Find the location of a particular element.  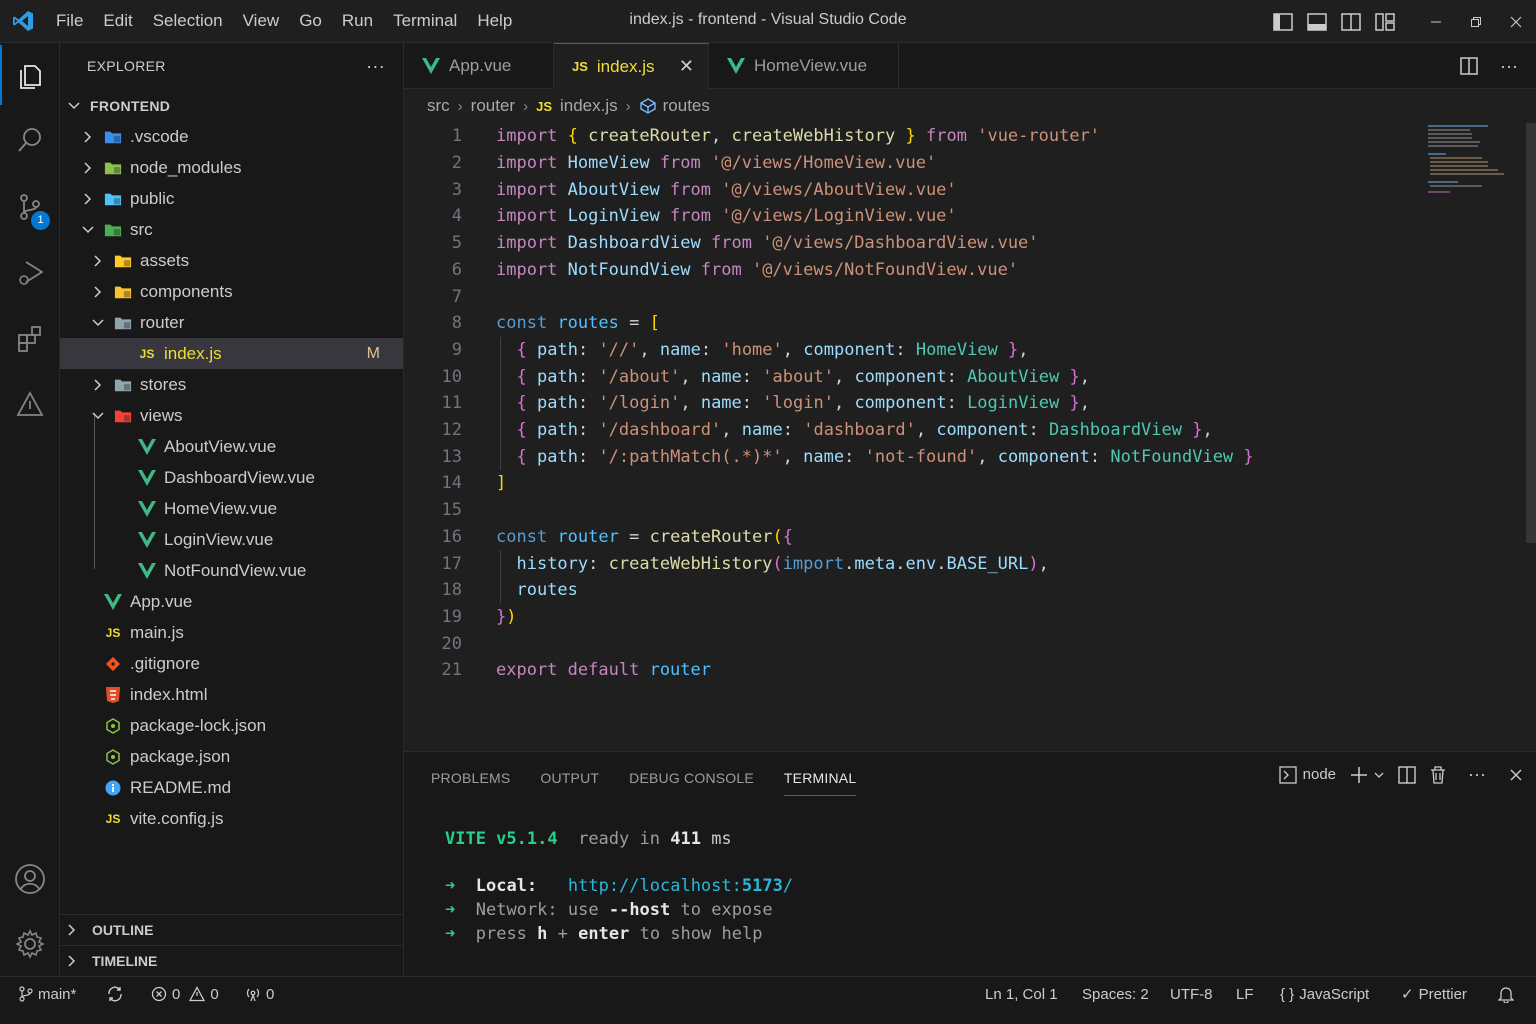

breadcrumb-router: router is located at coordinates (493, 106).